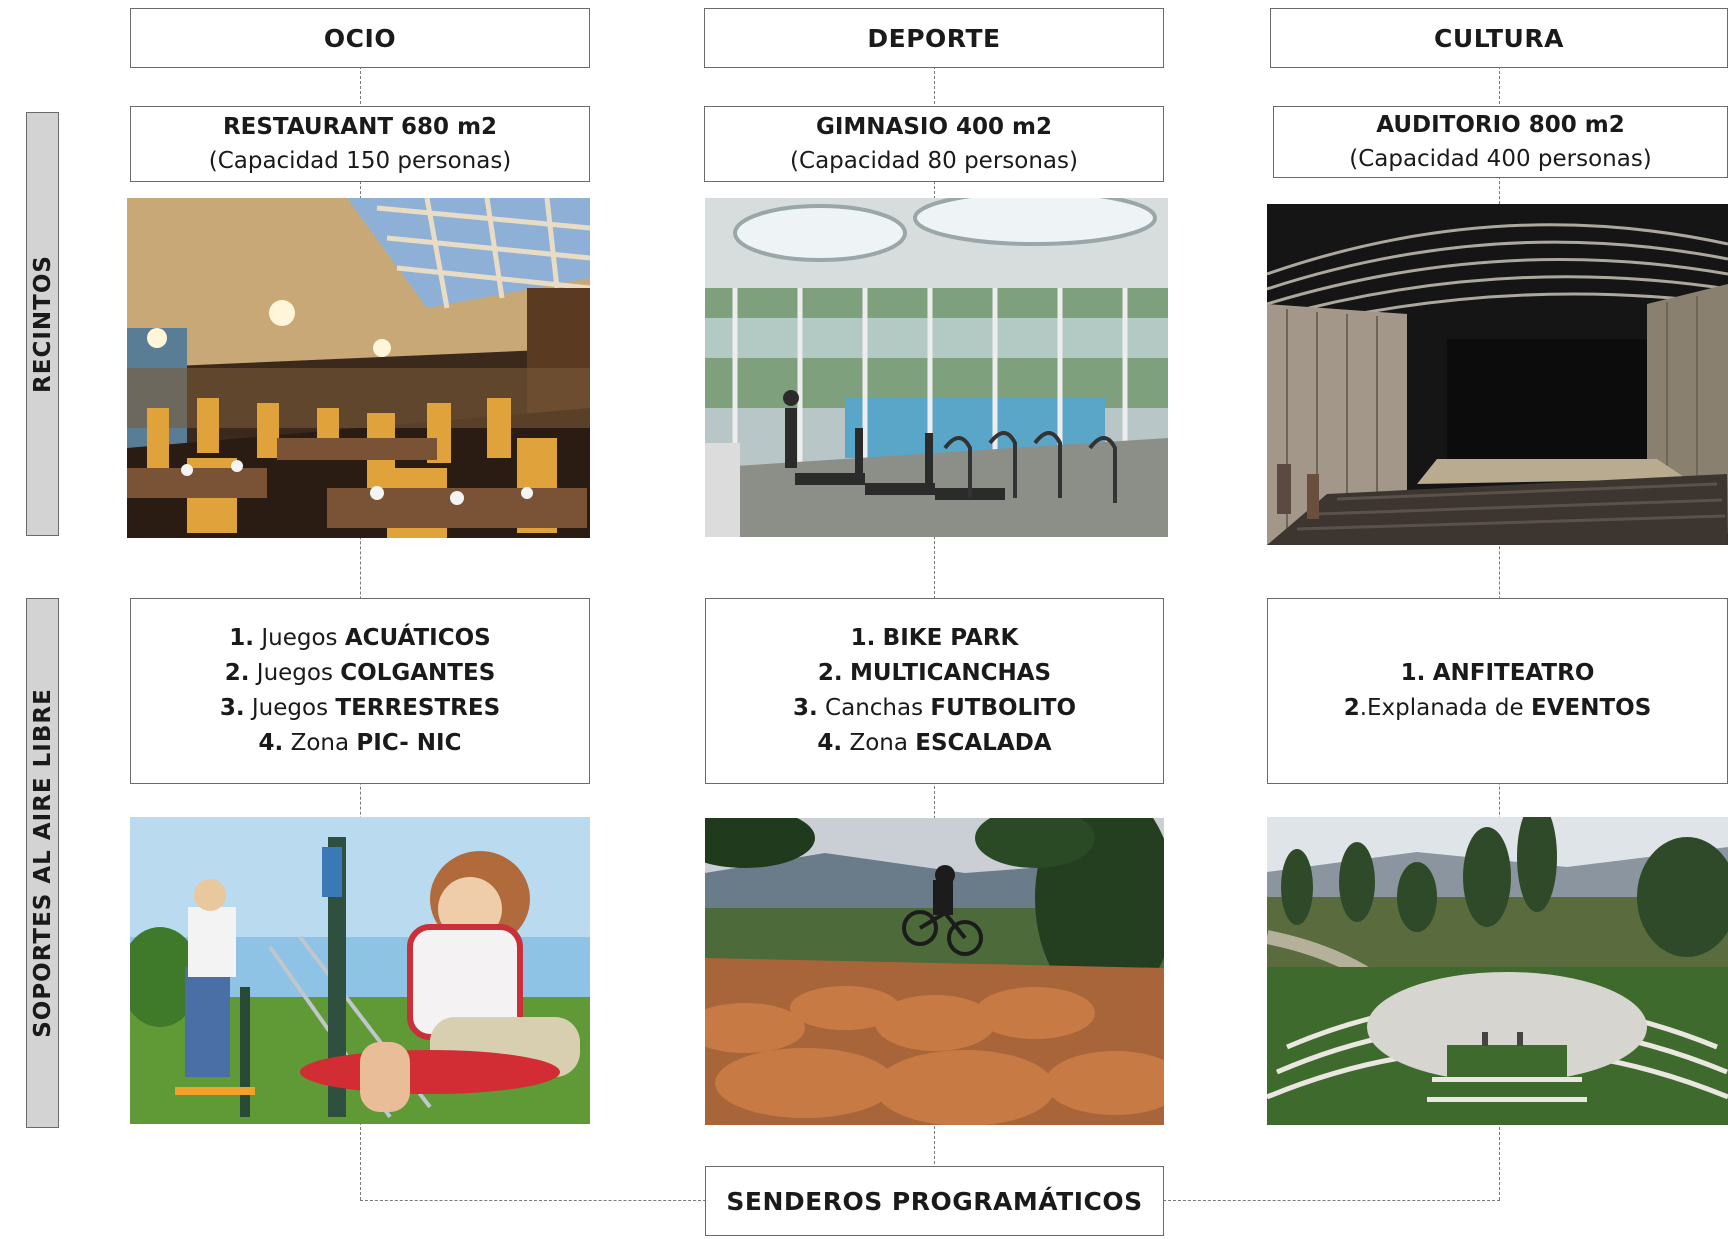 The height and width of the screenshot is (1239, 1728). Describe the element at coordinates (533, 1200) in the screenshot. I see `connector-bottom-left` at that location.